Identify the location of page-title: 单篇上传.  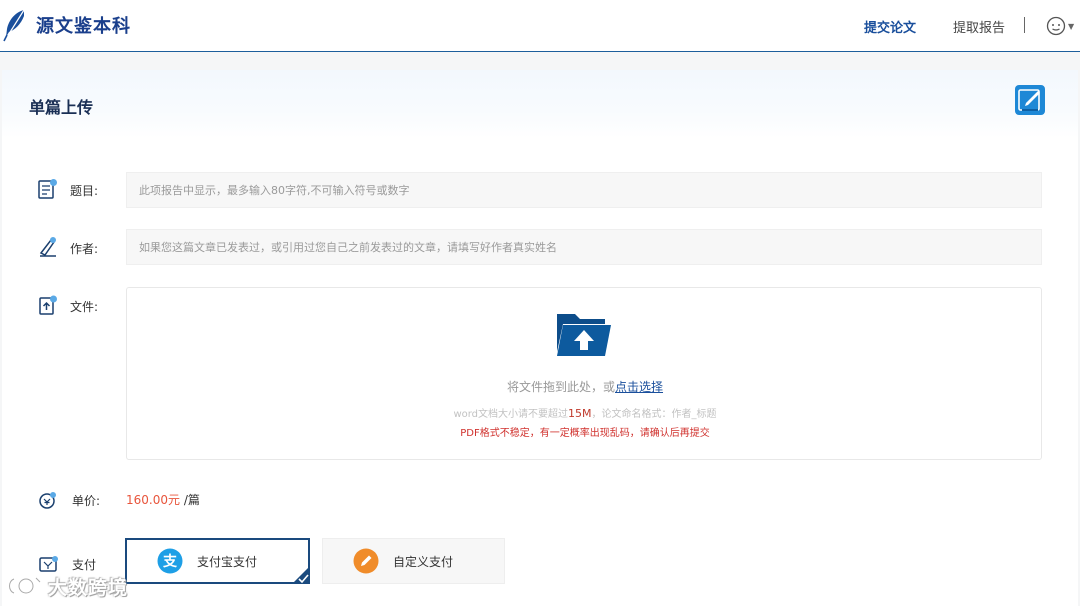
(61, 107).